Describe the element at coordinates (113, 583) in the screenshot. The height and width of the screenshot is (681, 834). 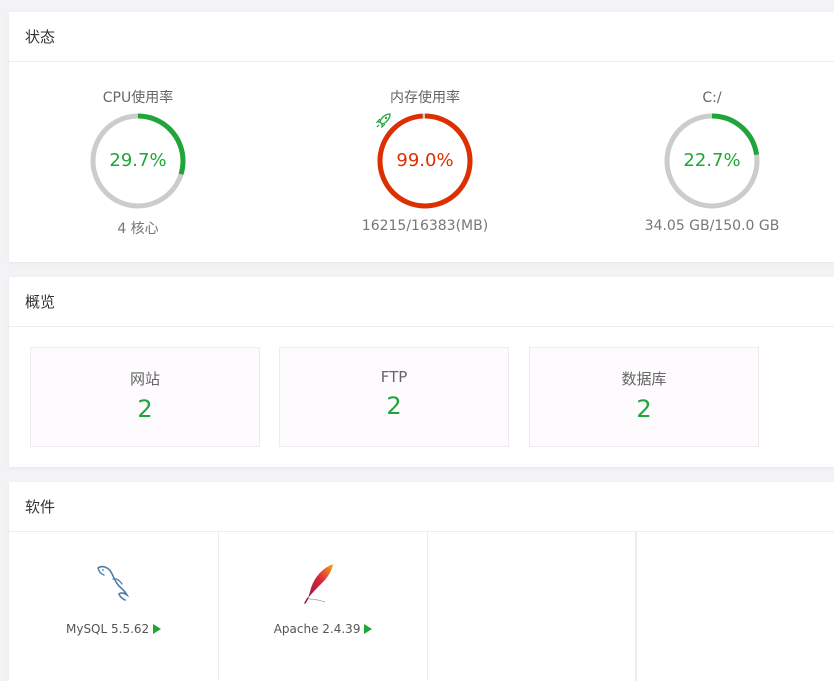
I see `mysql-dolphin-icon` at that location.